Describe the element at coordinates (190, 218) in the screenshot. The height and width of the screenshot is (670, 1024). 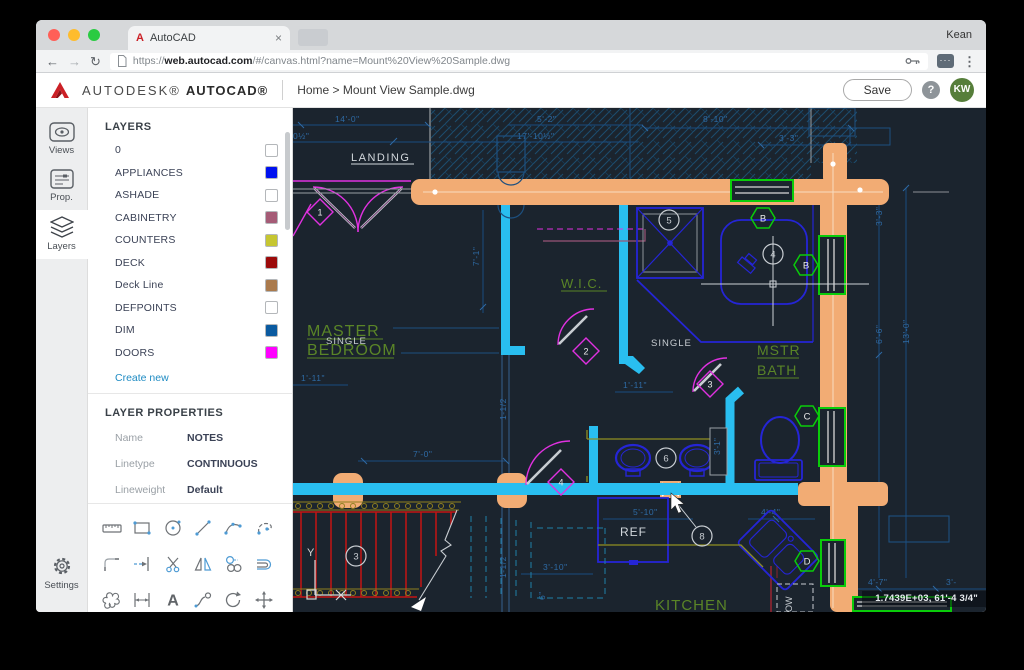
I see `layer-row: CABINETRY` at that location.